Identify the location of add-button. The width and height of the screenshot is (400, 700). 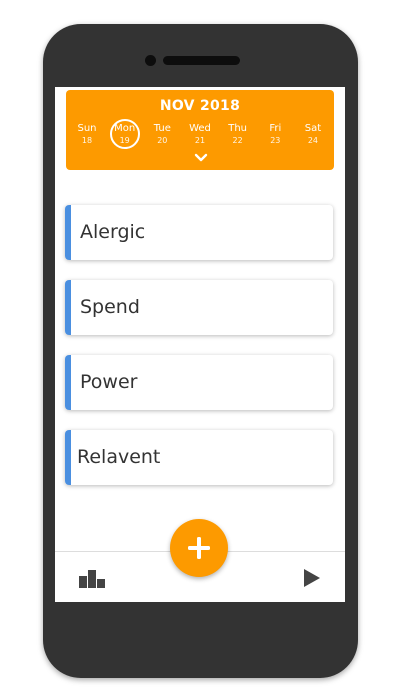
(199, 548).